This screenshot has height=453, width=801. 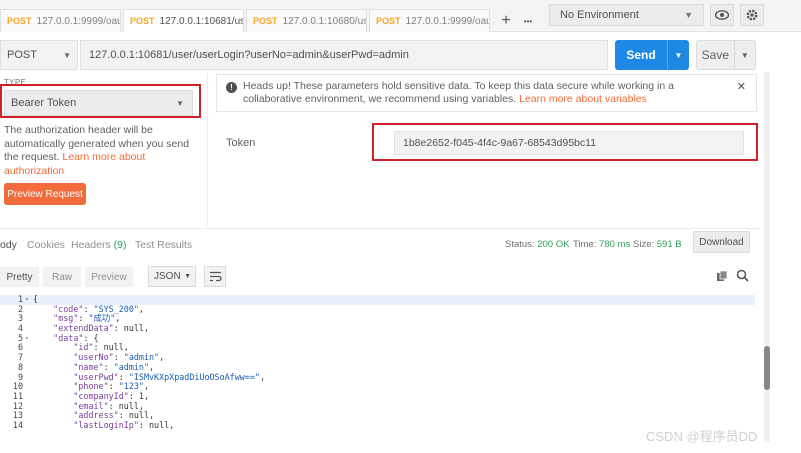 I want to click on response-time: Time: 780 ms, so click(x=601, y=244).